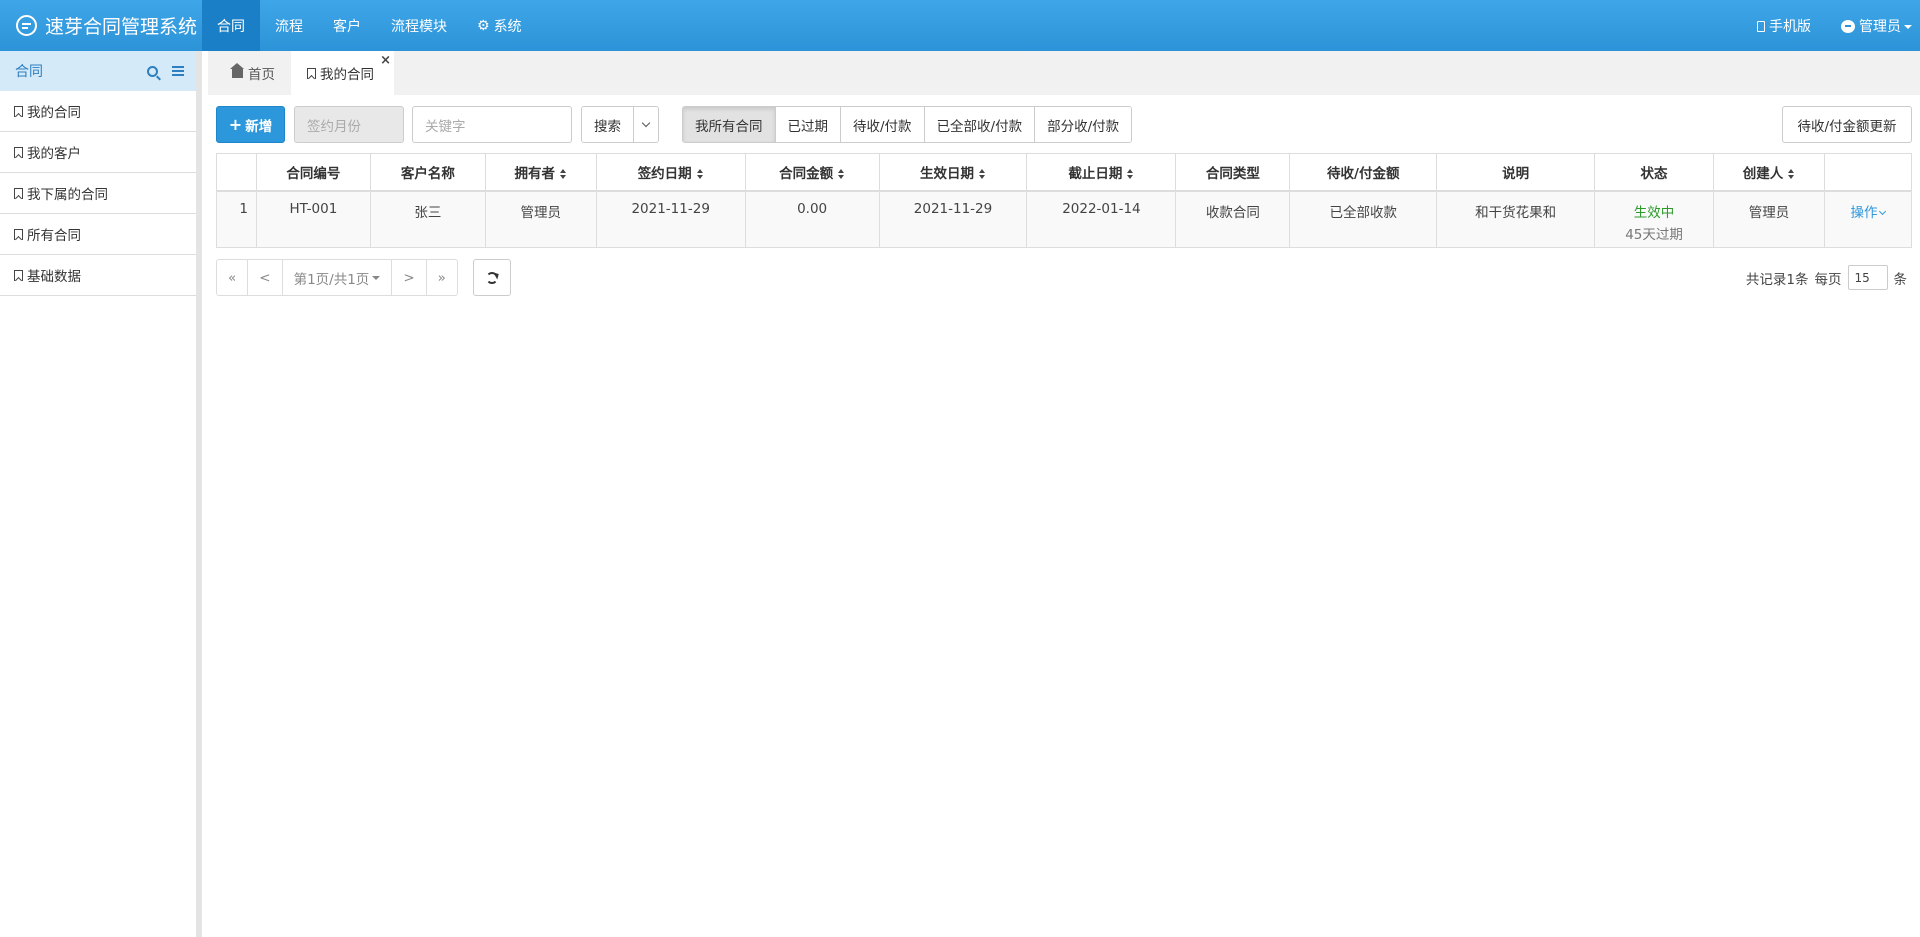 Image resolution: width=1920 pixels, height=937 pixels. I want to click on page-size-input: 15, so click(1867, 277).